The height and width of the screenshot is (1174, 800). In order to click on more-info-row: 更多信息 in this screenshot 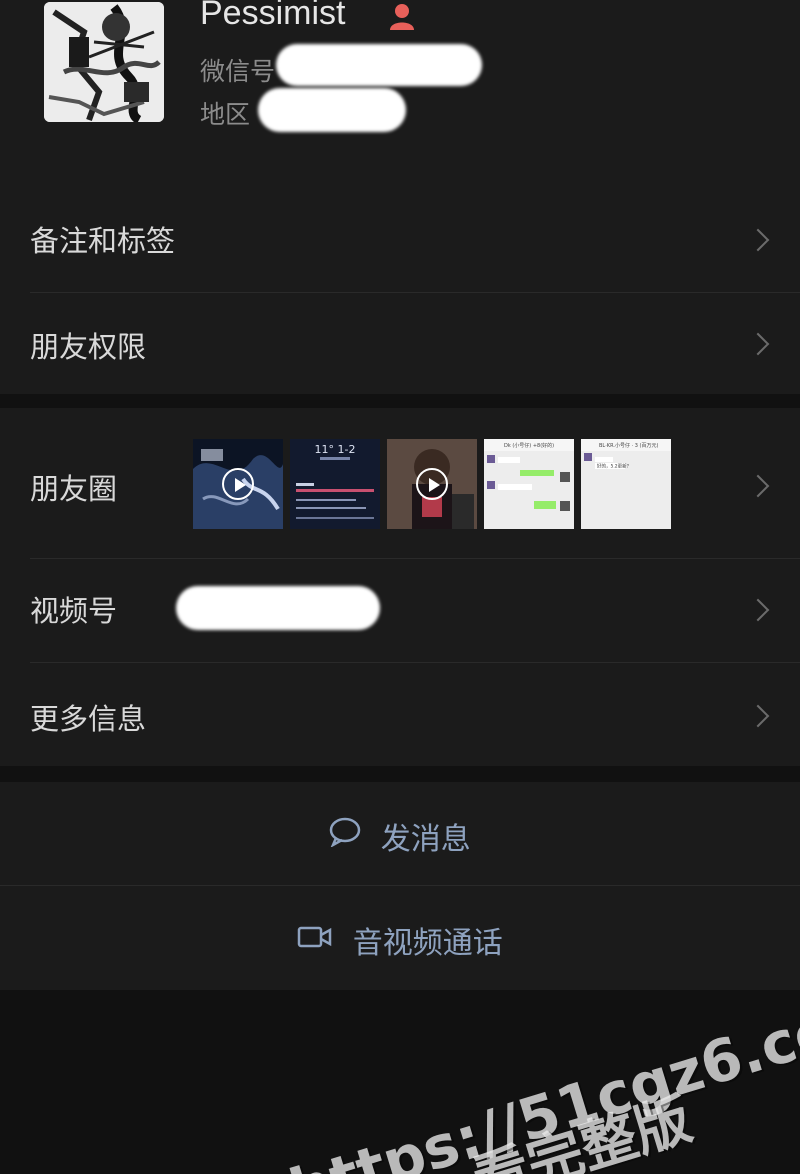, I will do `click(400, 714)`.